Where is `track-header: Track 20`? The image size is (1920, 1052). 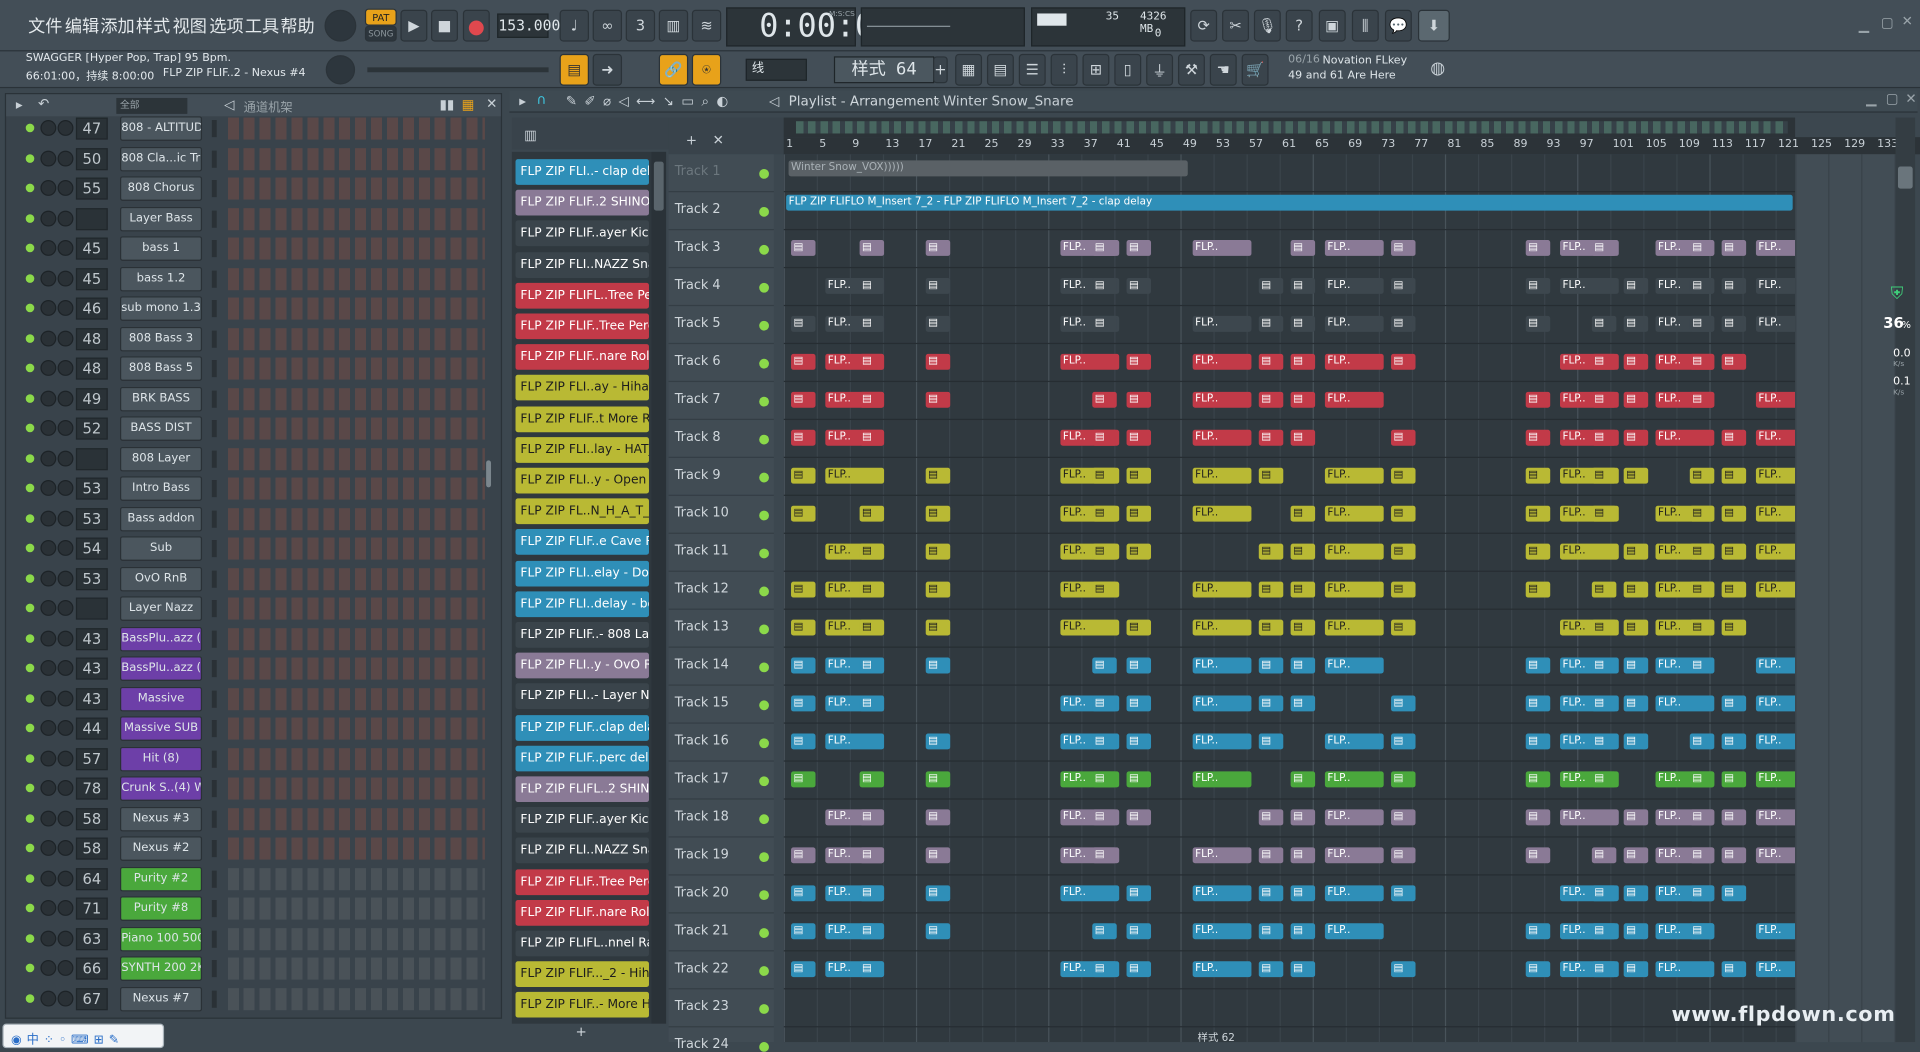
track-header: Track 20 is located at coordinates (721, 895).